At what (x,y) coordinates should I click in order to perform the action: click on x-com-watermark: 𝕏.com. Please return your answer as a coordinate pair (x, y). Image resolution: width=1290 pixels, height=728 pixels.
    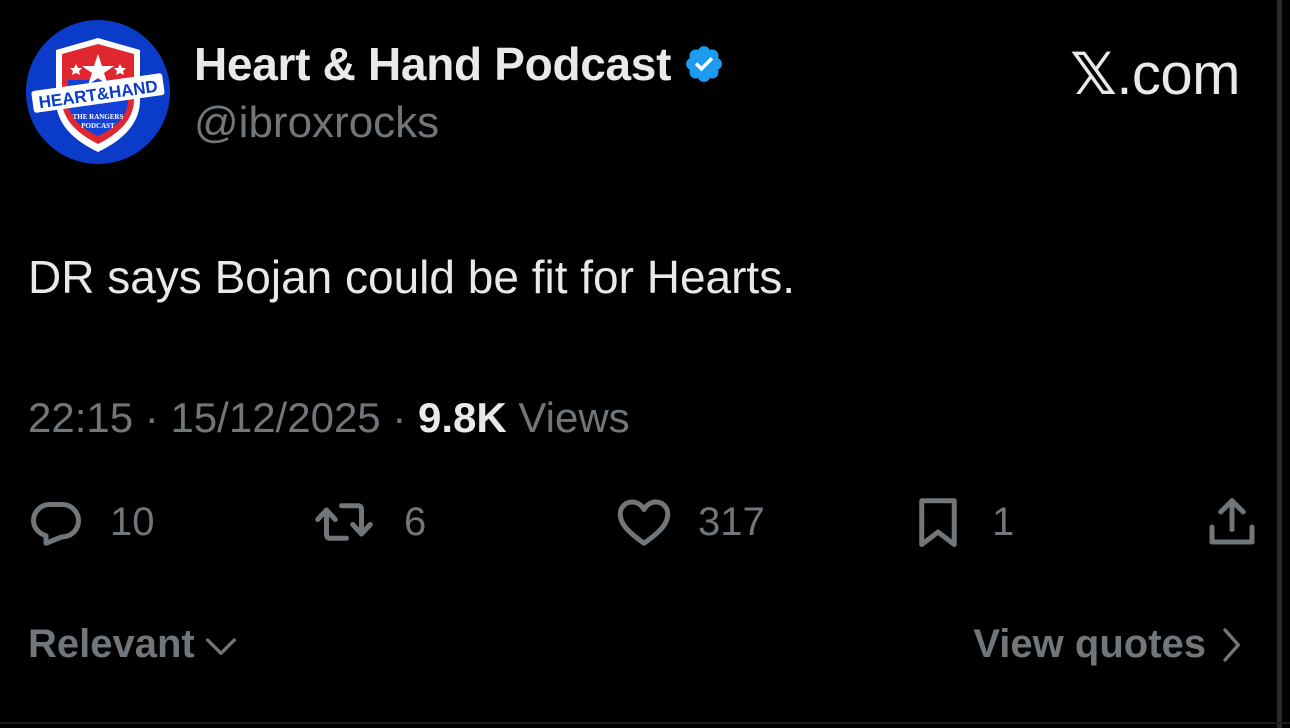
    Looking at the image, I should click on (1155, 74).